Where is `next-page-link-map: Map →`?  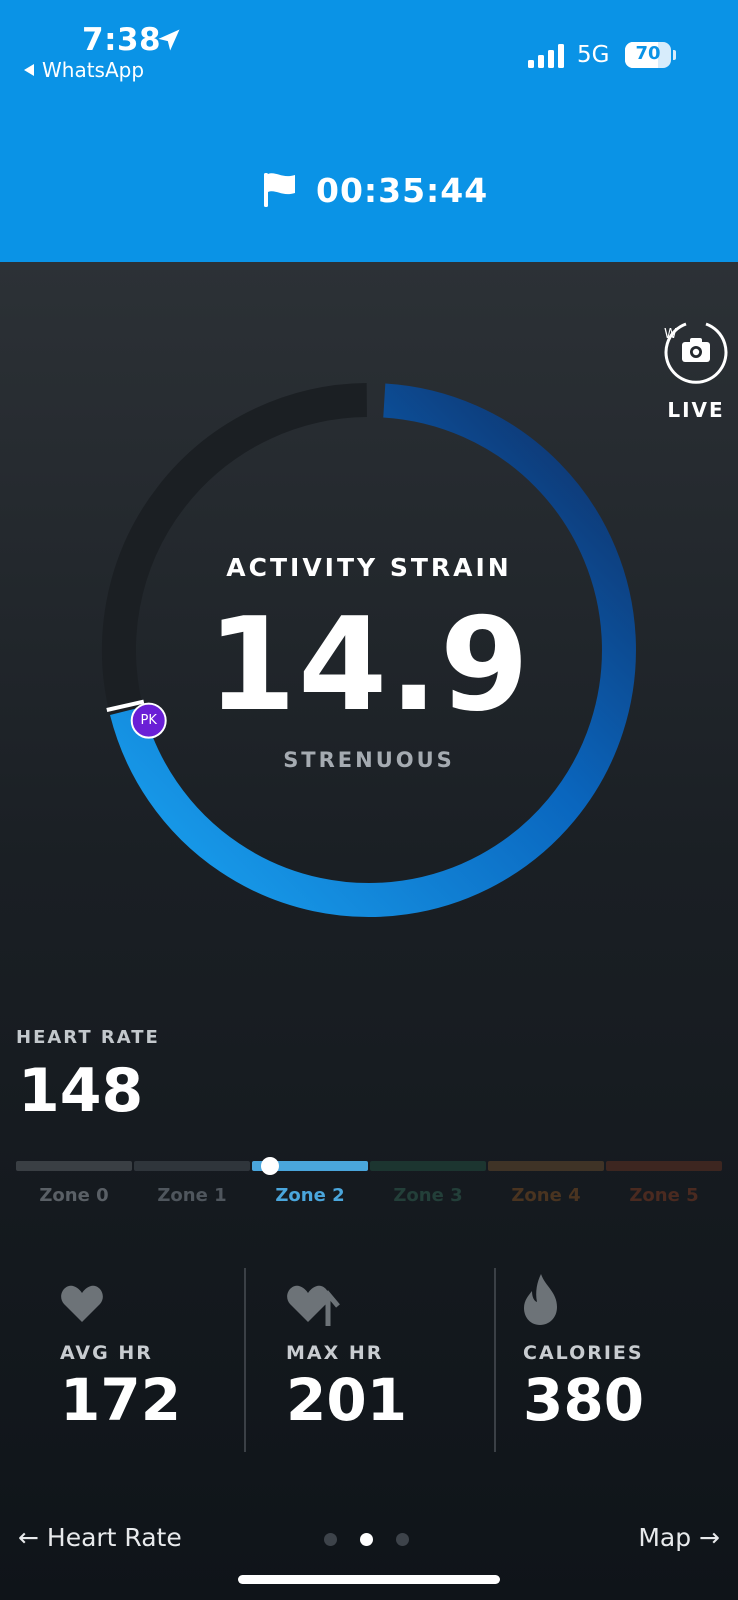 next-page-link-map: Map → is located at coordinates (679, 1537).